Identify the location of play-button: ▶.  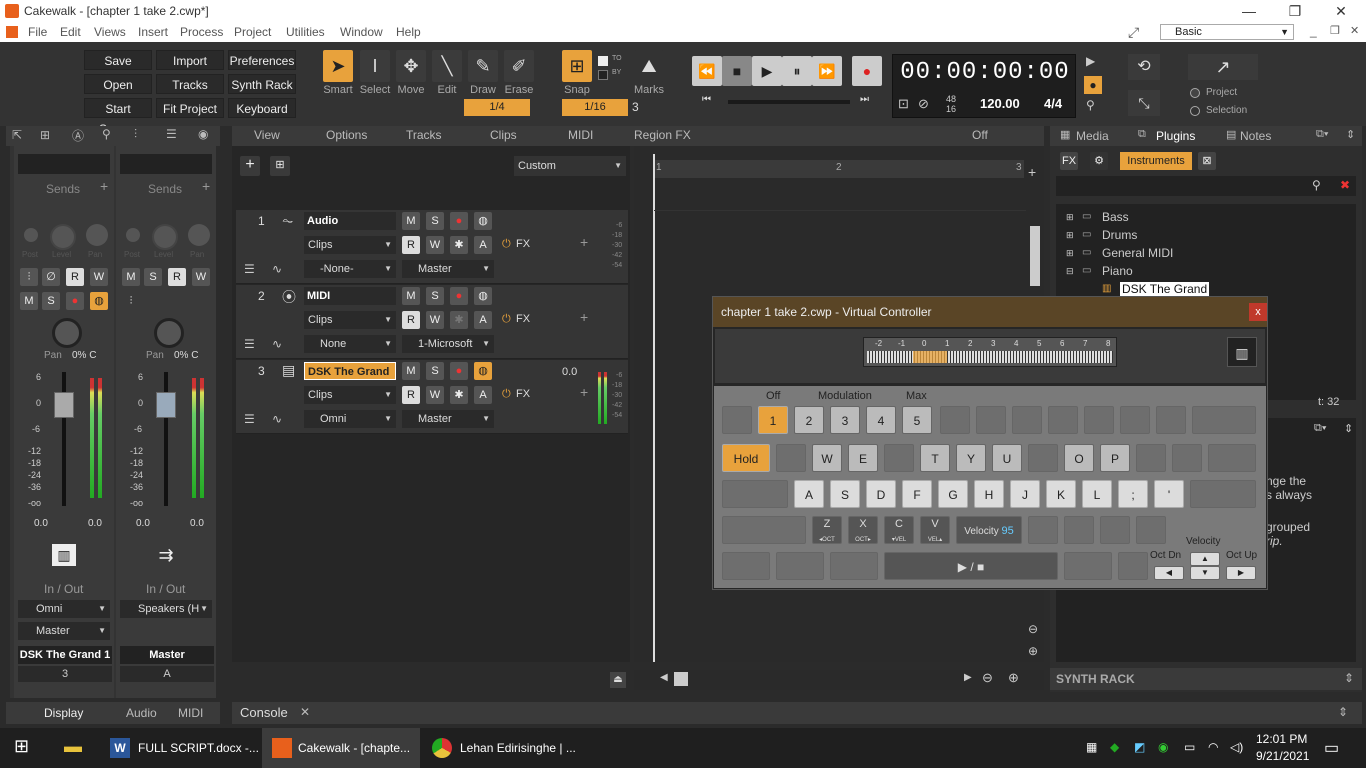
(767, 71).